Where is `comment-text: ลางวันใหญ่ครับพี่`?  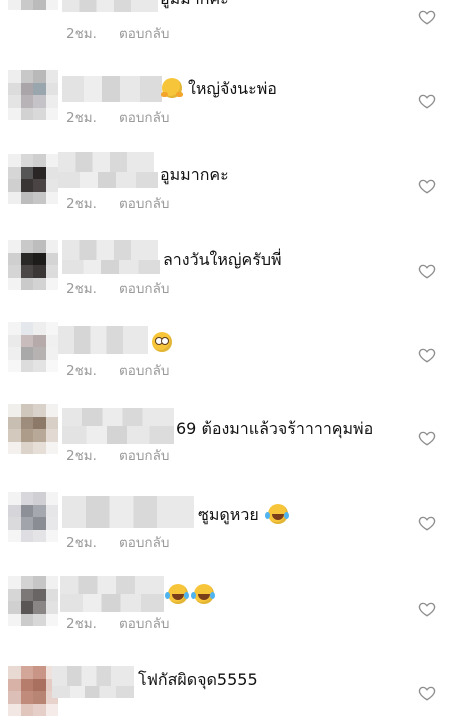 comment-text: ลางวันใหญ่ครับพี่ is located at coordinates (222, 259).